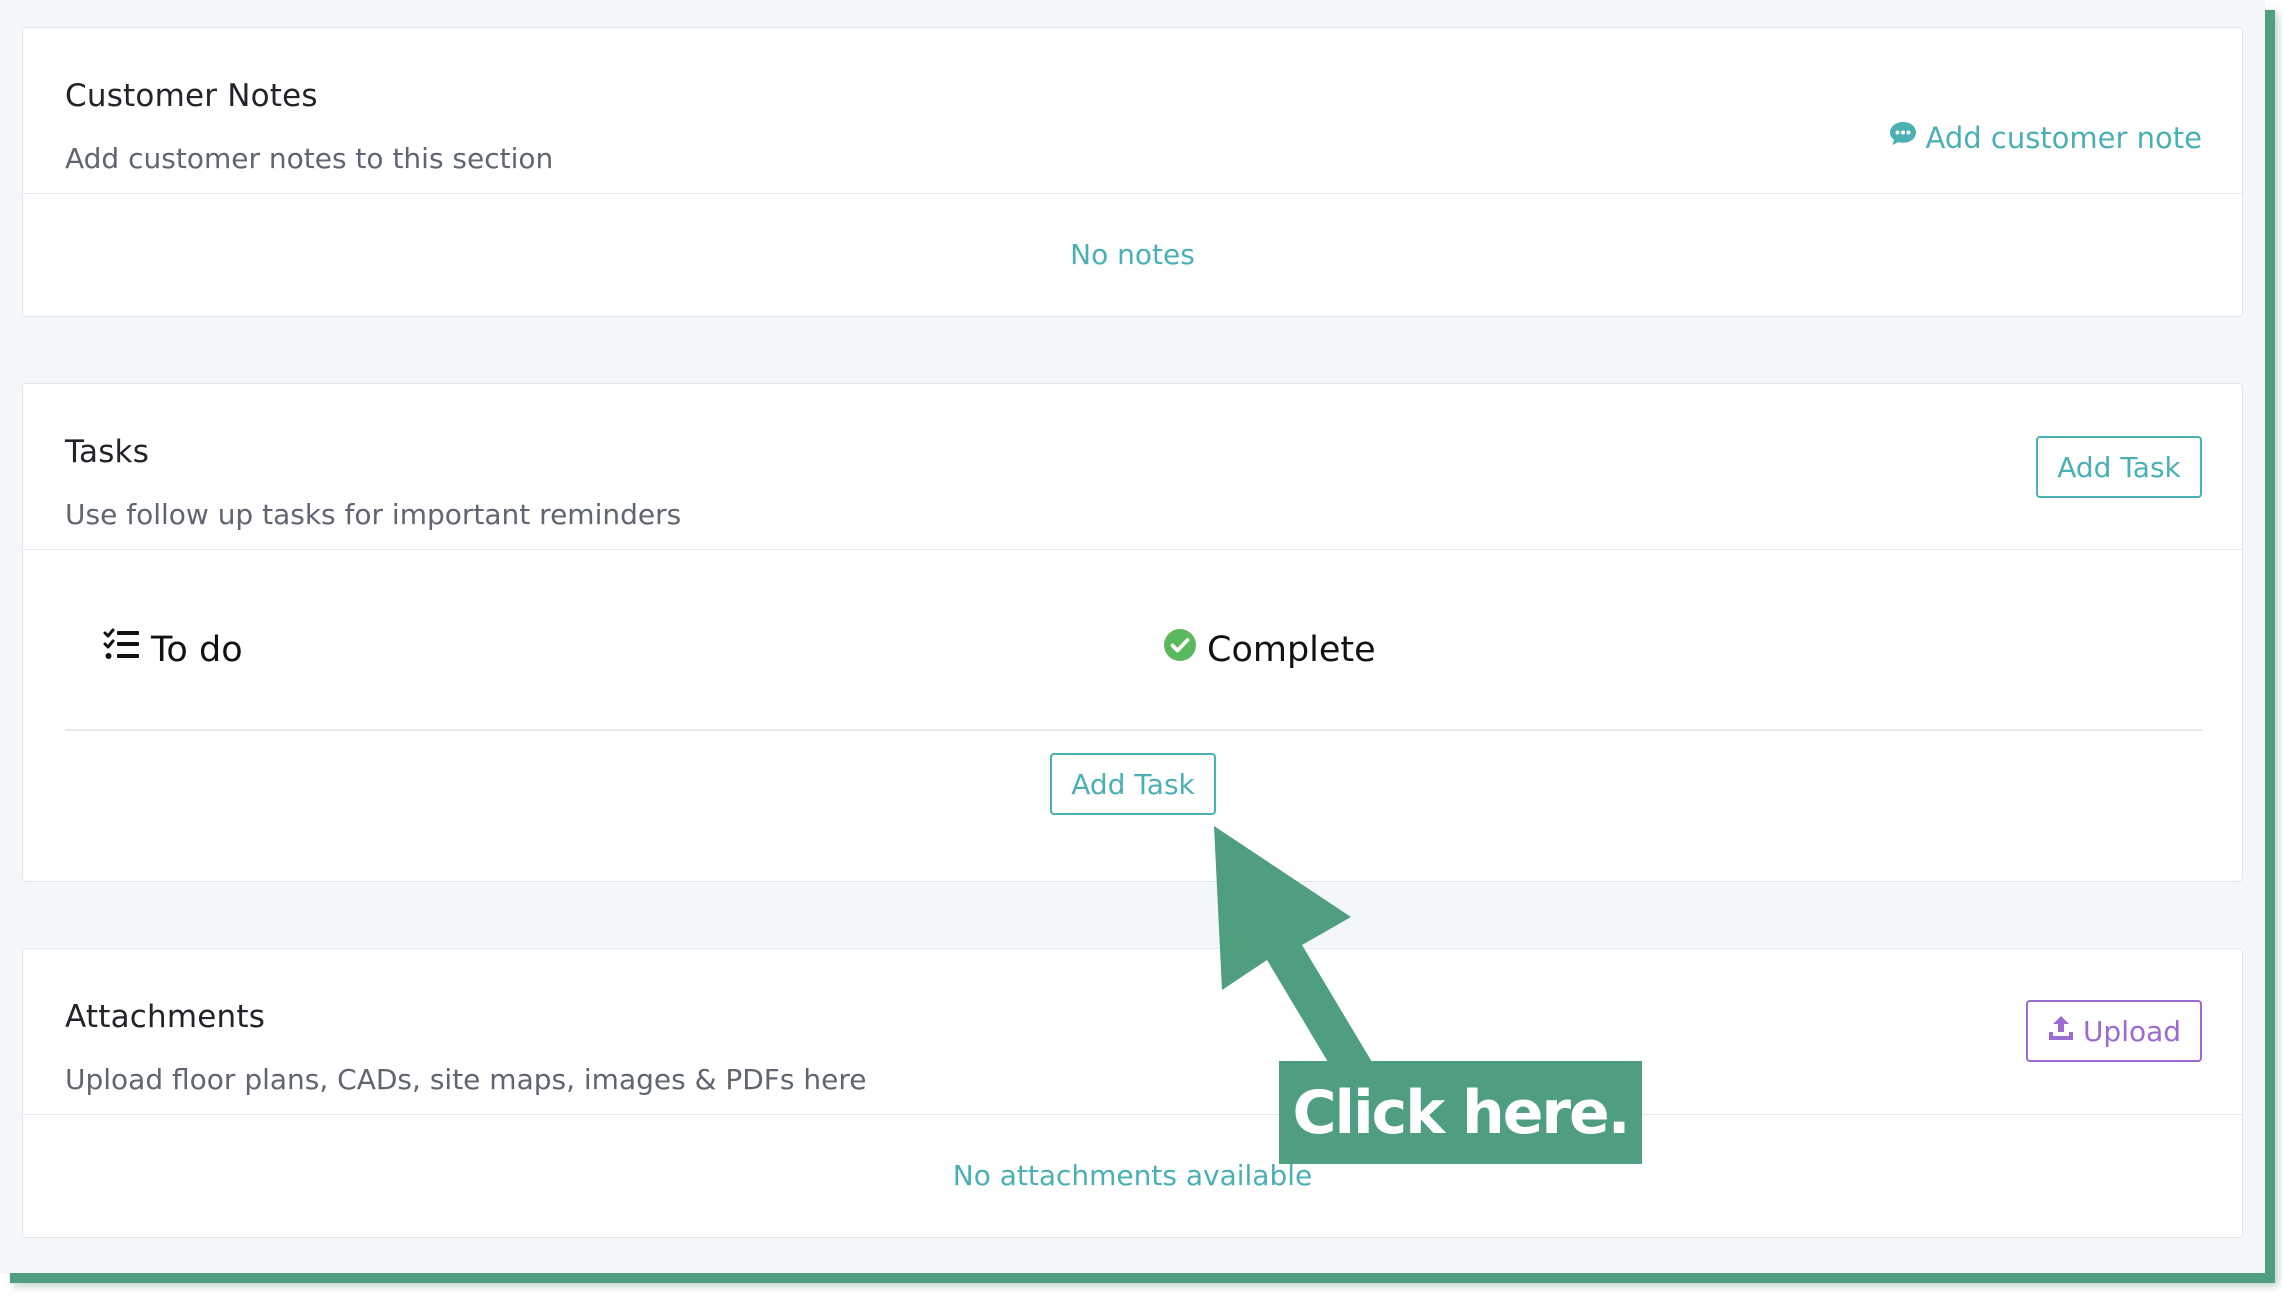  Describe the element at coordinates (1460, 1112) in the screenshot. I see `click-here-callout: Click here.` at that location.